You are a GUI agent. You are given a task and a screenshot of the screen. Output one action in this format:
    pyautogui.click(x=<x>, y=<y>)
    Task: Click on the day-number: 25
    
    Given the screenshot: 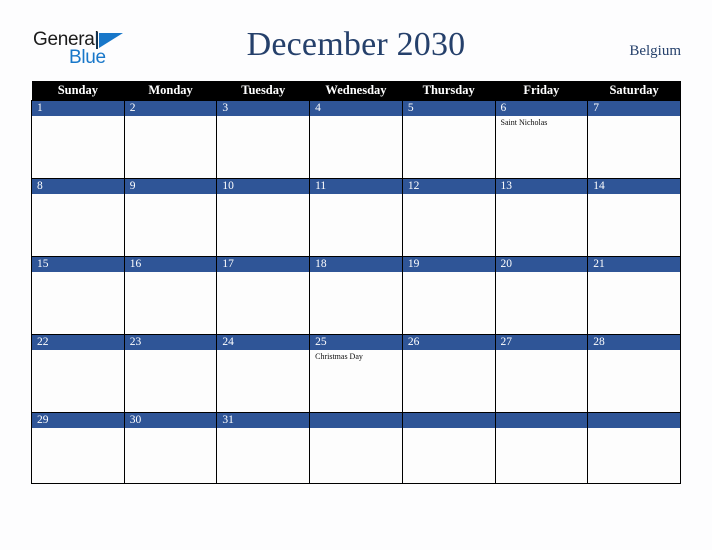 What is the action you would take?
    pyautogui.click(x=356, y=342)
    